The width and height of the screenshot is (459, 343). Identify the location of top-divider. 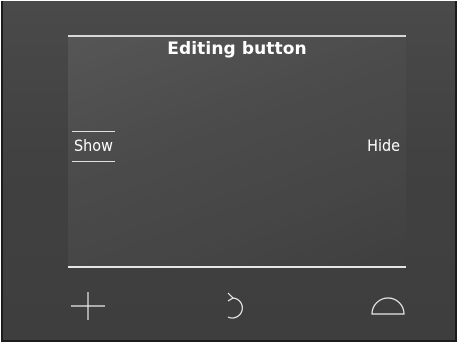
(237, 36).